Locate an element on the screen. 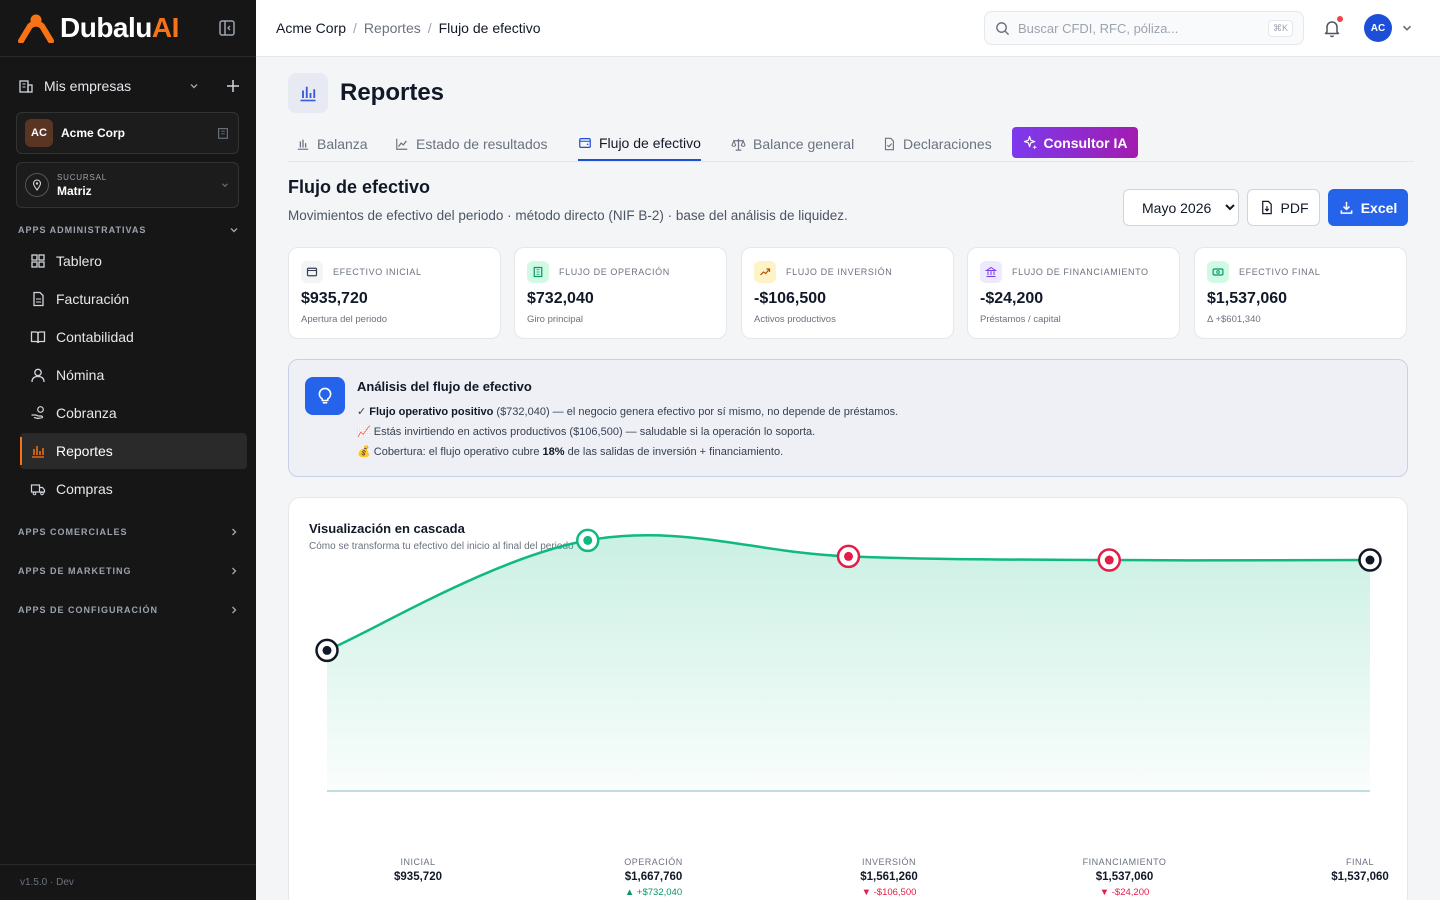 Image resolution: width=1440 pixels, height=900 pixels. kpi-efectivo-final: EFECTIVO FINAL $1,537,060 Δ +$601,340 is located at coordinates (1300, 293).